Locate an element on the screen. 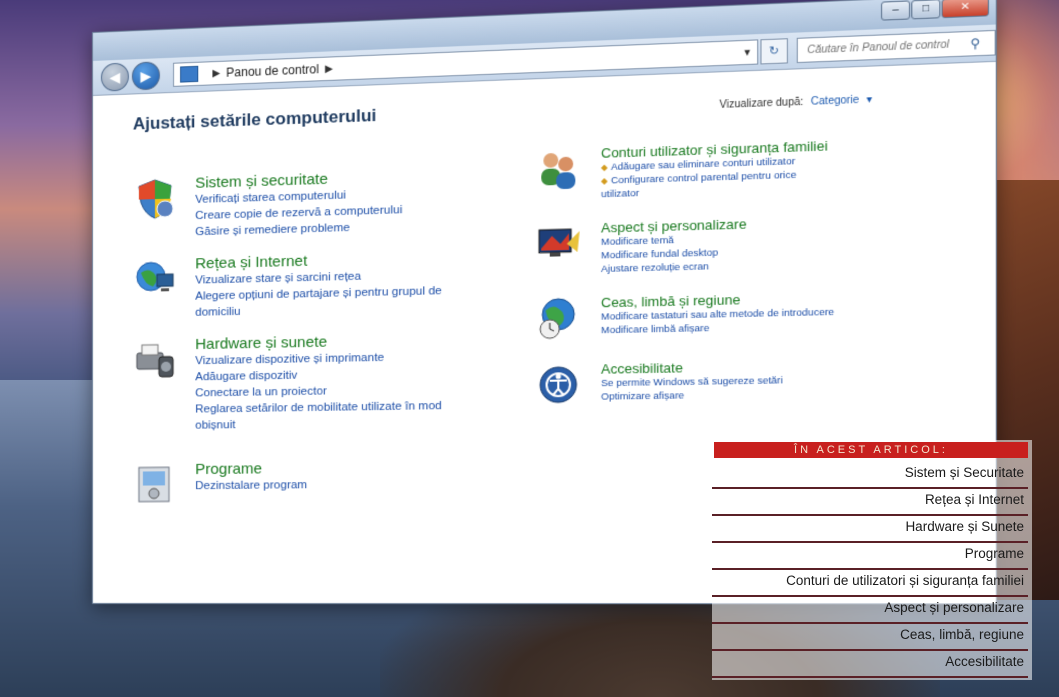 The height and width of the screenshot is (697, 1059). maximize-button: □ is located at coordinates (925, 9).